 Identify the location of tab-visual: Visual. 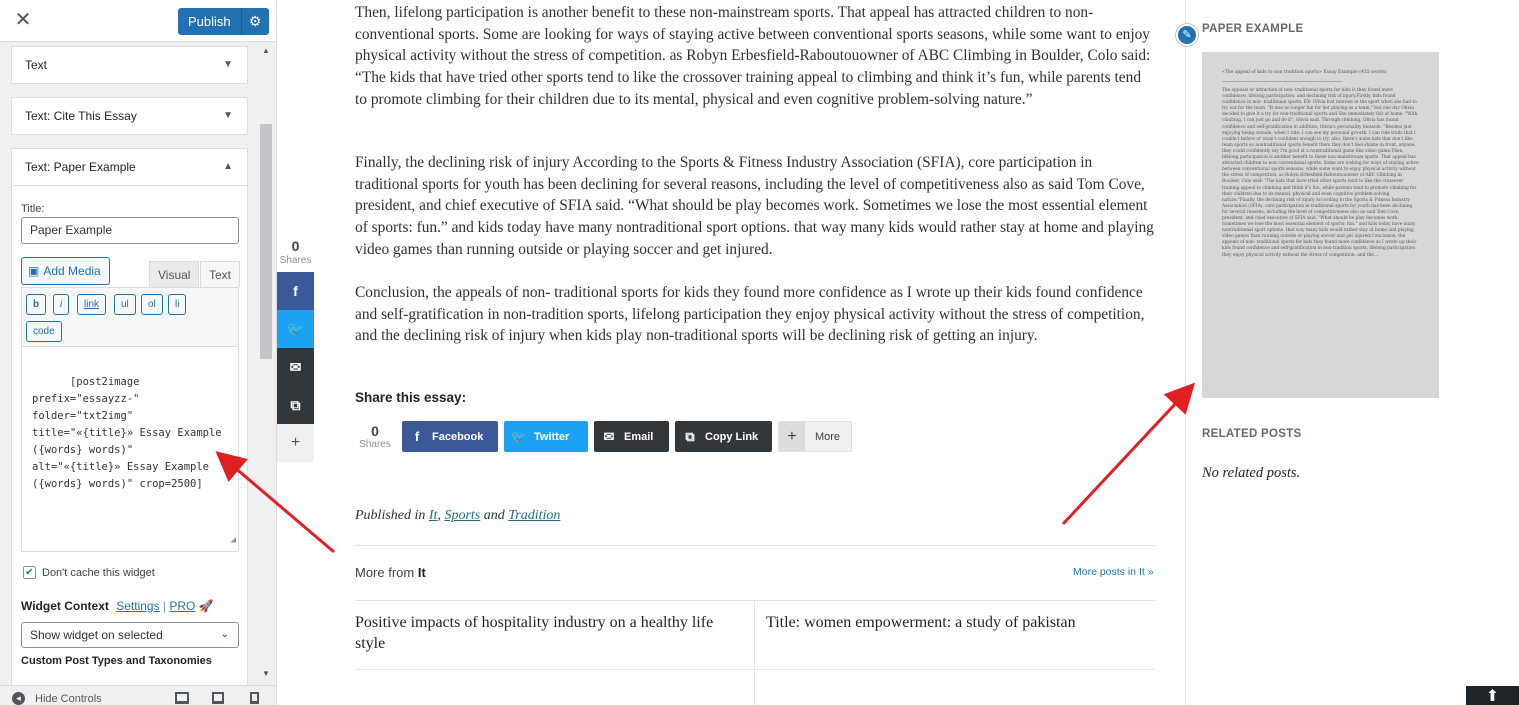
(174, 274).